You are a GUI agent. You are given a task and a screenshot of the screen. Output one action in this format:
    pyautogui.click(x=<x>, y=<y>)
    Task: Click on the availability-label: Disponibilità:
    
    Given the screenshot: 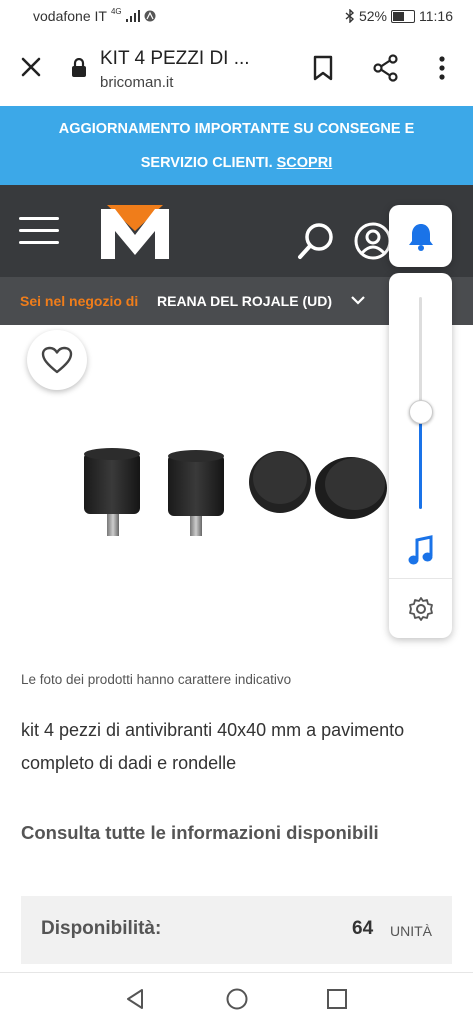 What is the action you would take?
    pyautogui.click(x=101, y=928)
    